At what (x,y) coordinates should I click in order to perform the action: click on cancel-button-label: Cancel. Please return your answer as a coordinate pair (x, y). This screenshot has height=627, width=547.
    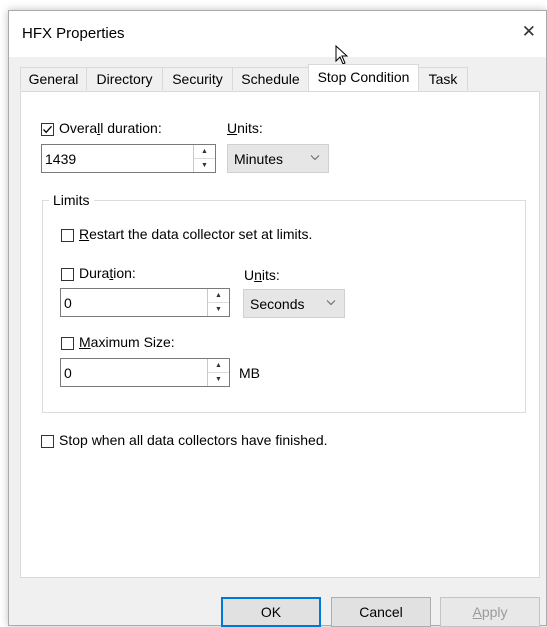
    Looking at the image, I should click on (381, 612).